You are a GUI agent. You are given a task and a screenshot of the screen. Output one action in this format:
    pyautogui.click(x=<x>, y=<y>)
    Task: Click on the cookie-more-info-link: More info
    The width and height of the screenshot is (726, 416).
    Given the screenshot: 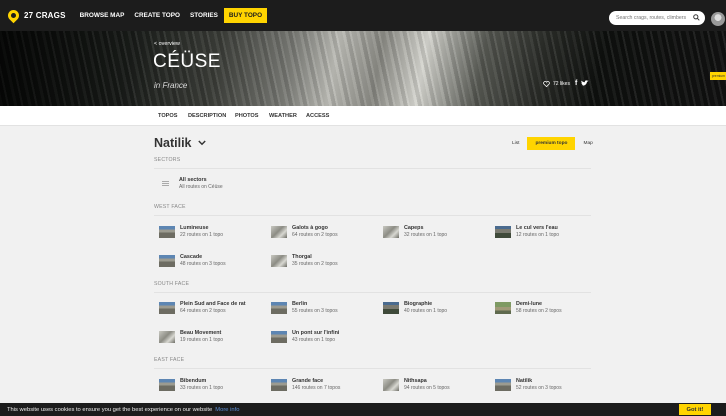 What is the action you would take?
    pyautogui.click(x=227, y=410)
    